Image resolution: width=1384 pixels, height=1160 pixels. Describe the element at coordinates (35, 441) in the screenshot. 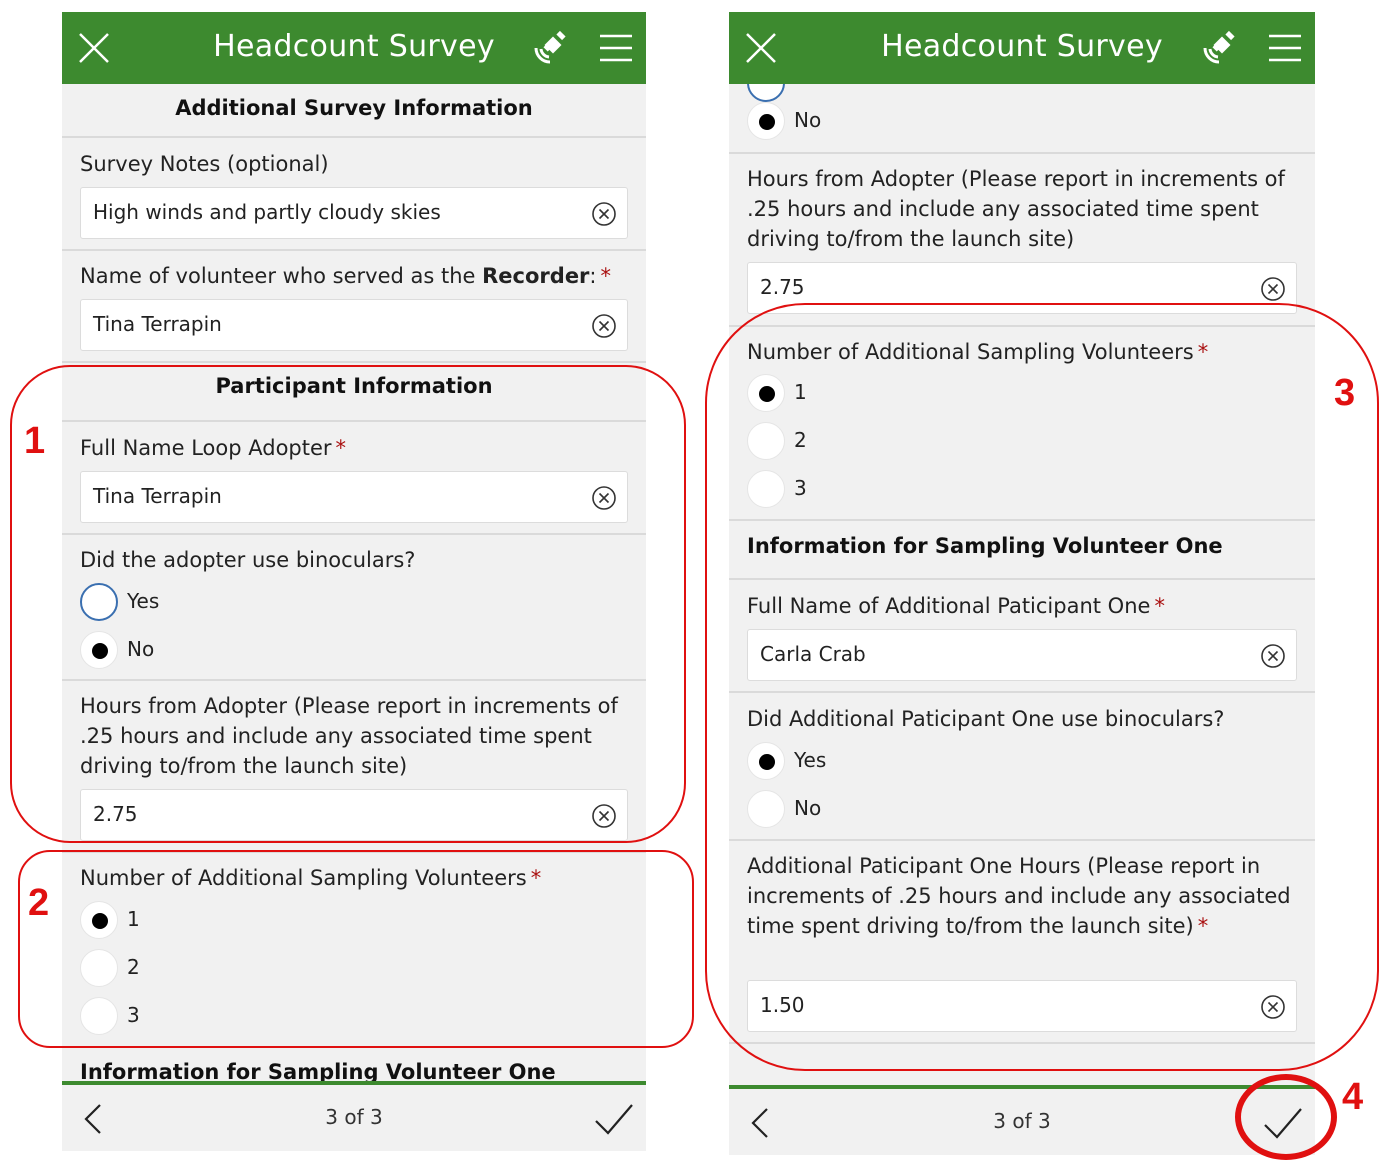

I see `annotation-number-1: 1` at that location.